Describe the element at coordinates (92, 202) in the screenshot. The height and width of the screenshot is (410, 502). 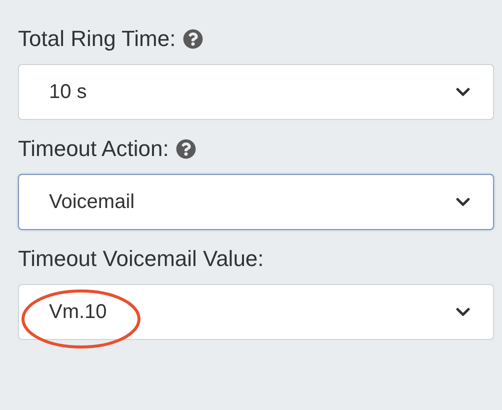
I see `select-value: Voicemail` at that location.